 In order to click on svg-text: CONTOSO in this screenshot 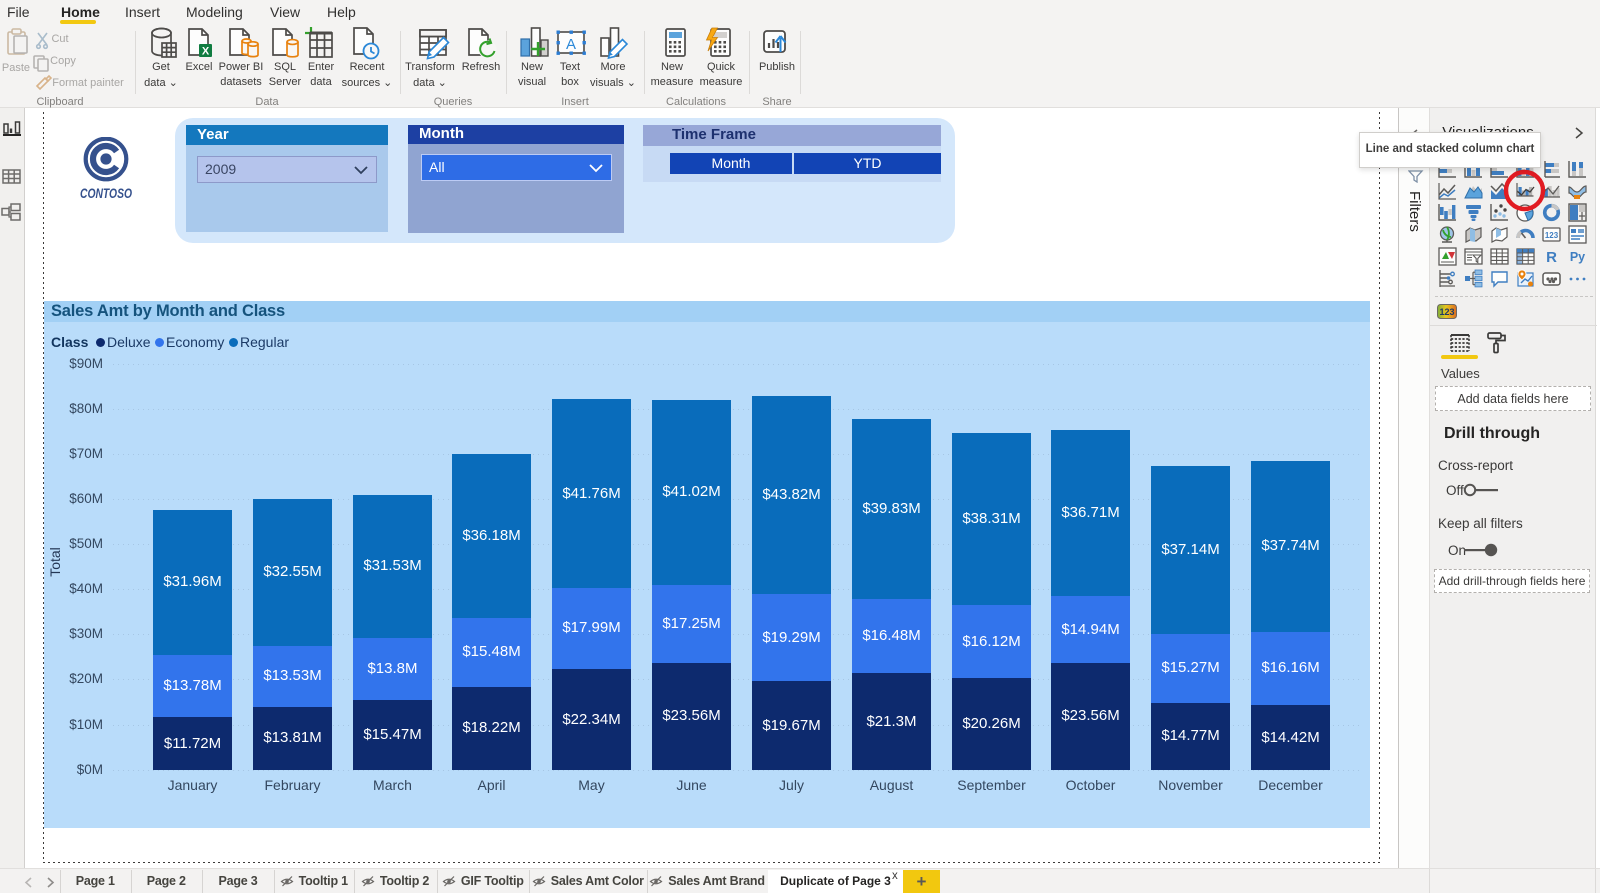, I will do `click(106, 193)`.